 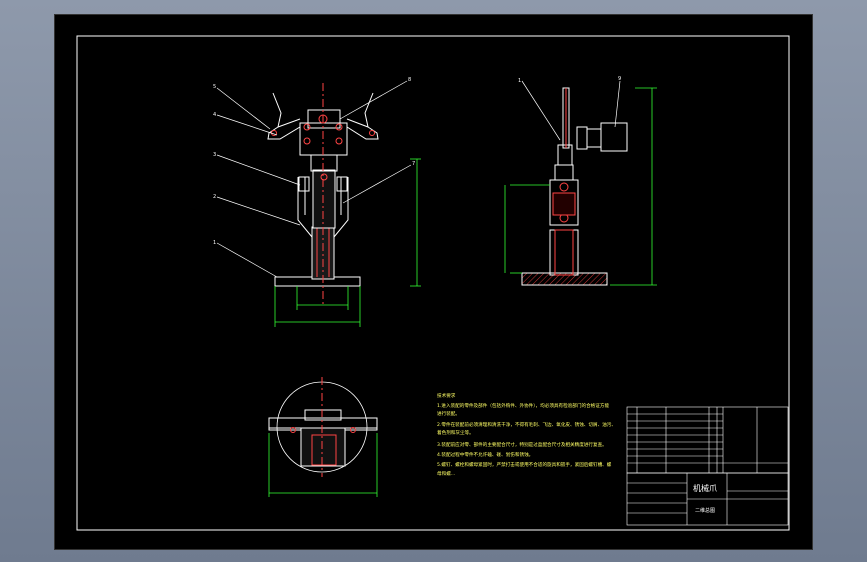 I want to click on notes-line: 5.螺钉、螺栓和螺母紧固时，严禁打击或使用不合适的旋具和扳手，紧固后螺钉槽、螺, so click(x=524, y=464).